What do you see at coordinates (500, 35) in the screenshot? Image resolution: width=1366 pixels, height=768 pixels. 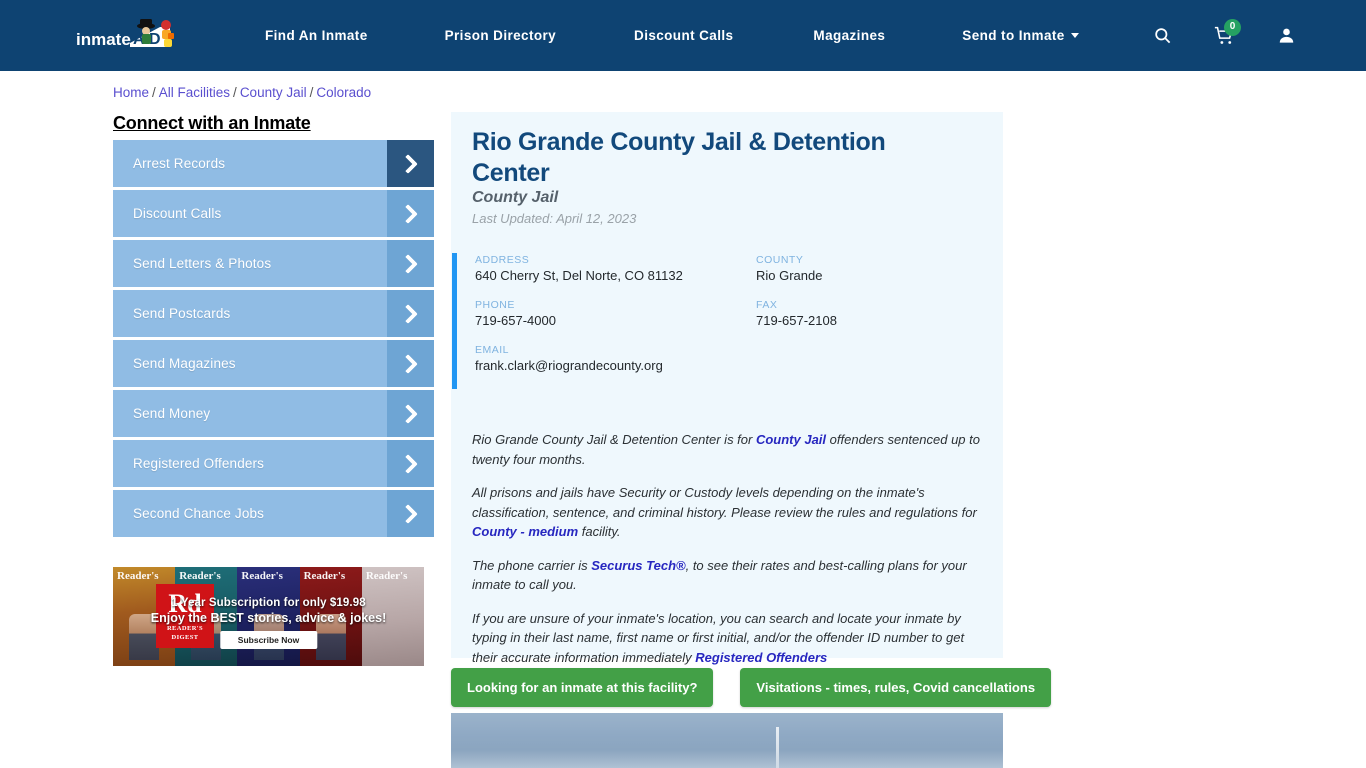 I see `nav-prison-directory: Prison Directory` at bounding box center [500, 35].